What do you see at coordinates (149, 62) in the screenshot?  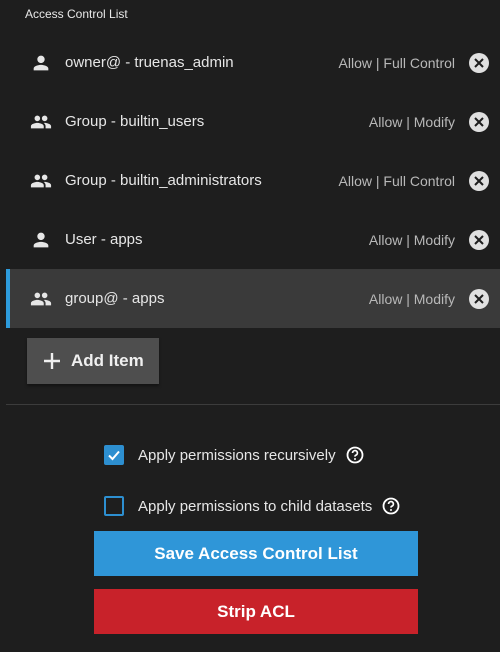 I see `acl-item-who: owner@ - truenas_admin` at bounding box center [149, 62].